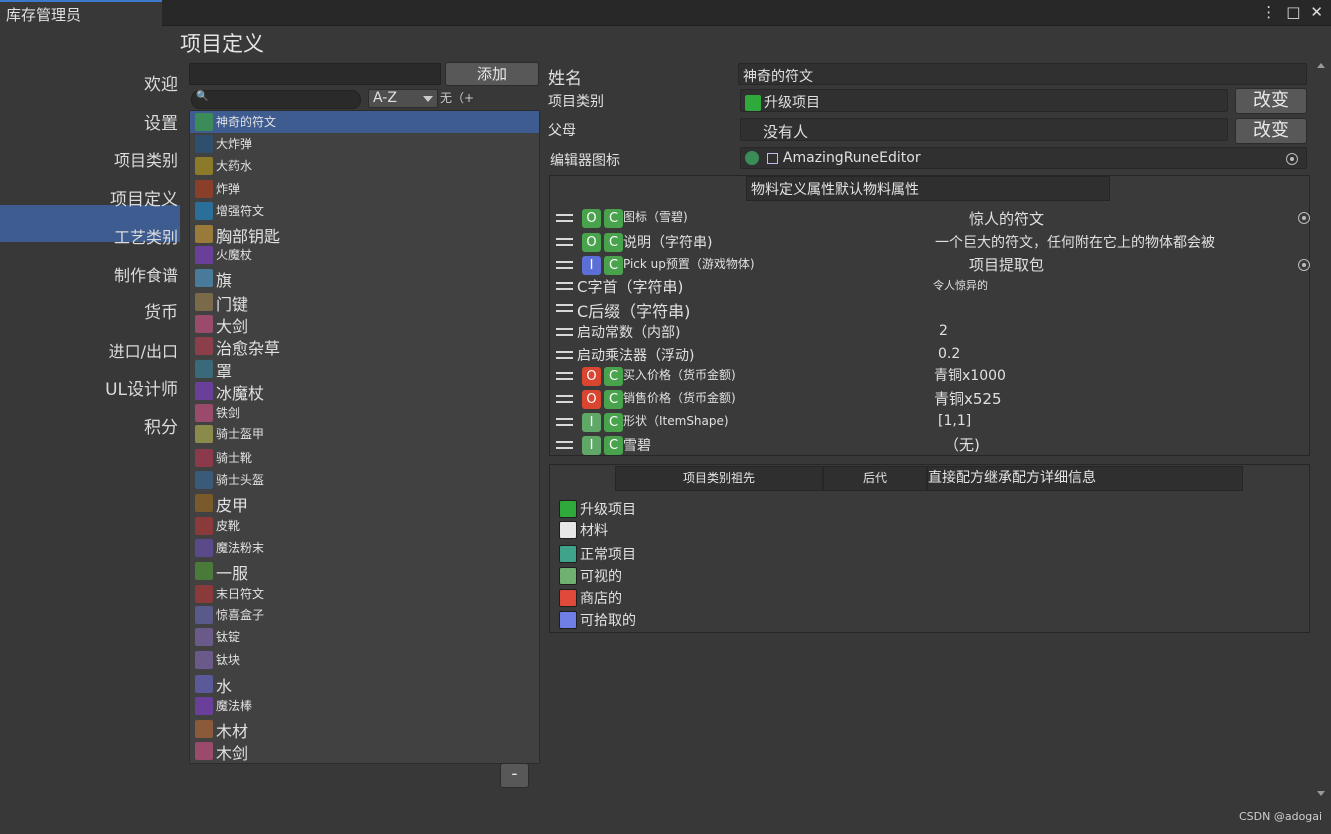 Image resolution: width=1331 pixels, height=834 pixels. What do you see at coordinates (1075, 242) in the screenshot?
I see `property-value: 一个巨大的符文，任何附在它上的物体都会被` at bounding box center [1075, 242].